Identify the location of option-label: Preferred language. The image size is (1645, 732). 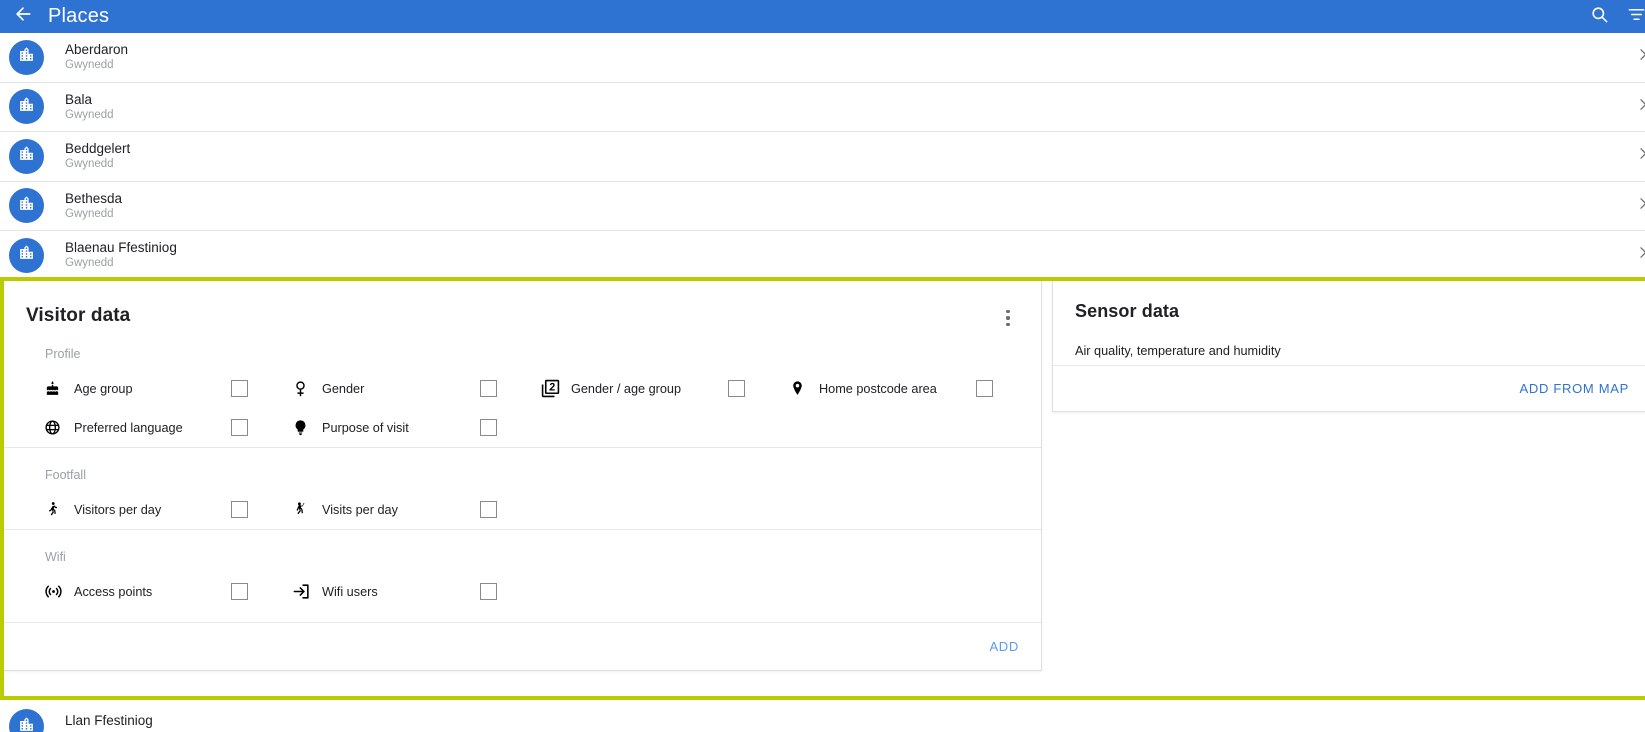
(128, 427).